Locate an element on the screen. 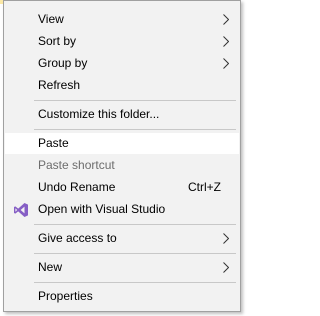  menu-item-label: Sort by is located at coordinates (57, 41).